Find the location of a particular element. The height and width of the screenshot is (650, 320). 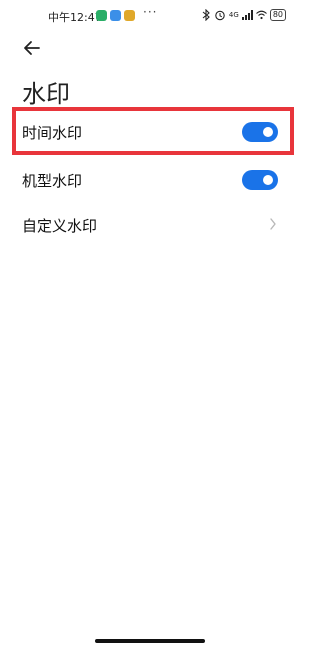

battery-icon: 80 is located at coordinates (277, 15).